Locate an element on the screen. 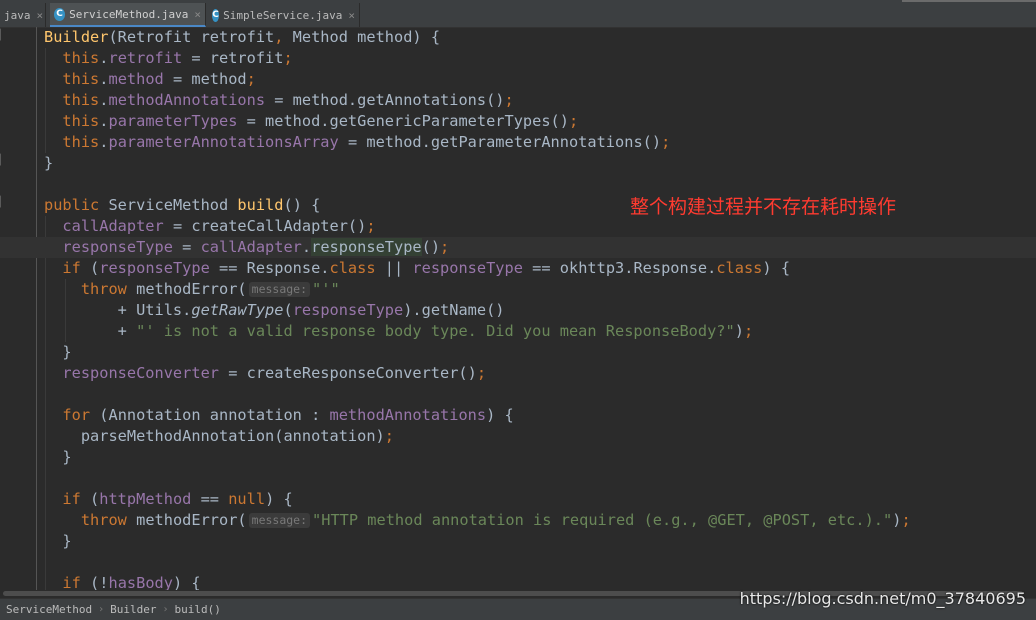 The image size is (1036, 620). tab-service-method: C ServiceMethod.java × is located at coordinates (128, 15).